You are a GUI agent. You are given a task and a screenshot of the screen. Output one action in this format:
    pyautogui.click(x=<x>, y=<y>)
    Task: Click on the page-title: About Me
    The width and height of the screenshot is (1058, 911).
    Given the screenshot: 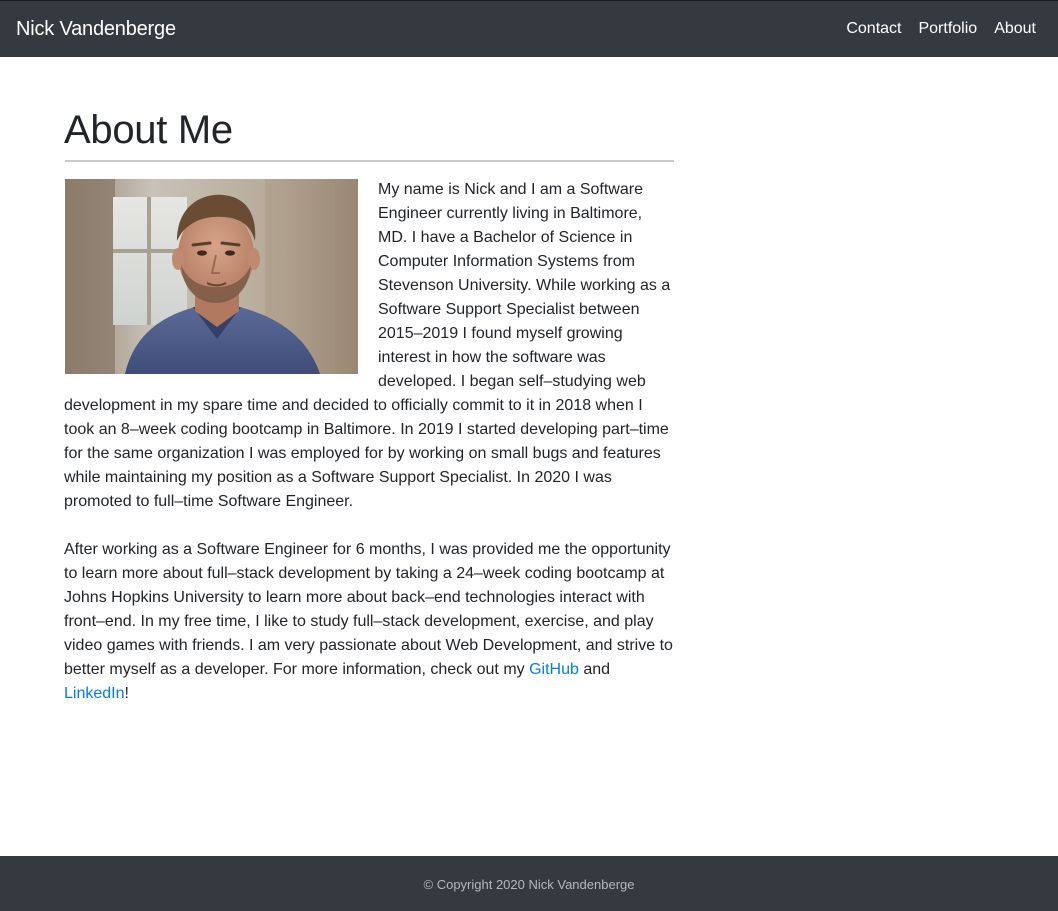 What is the action you would take?
    pyautogui.click(x=148, y=130)
    